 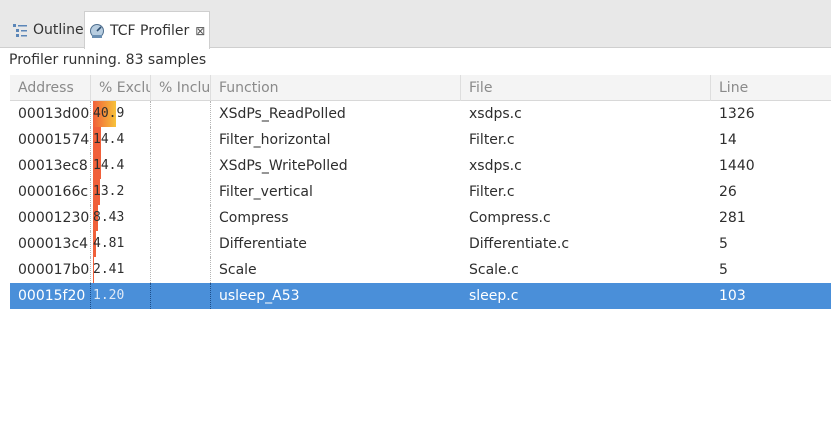 I want to click on tab-tcf-profiler: TCF Profiler ⊠, so click(x=147, y=30).